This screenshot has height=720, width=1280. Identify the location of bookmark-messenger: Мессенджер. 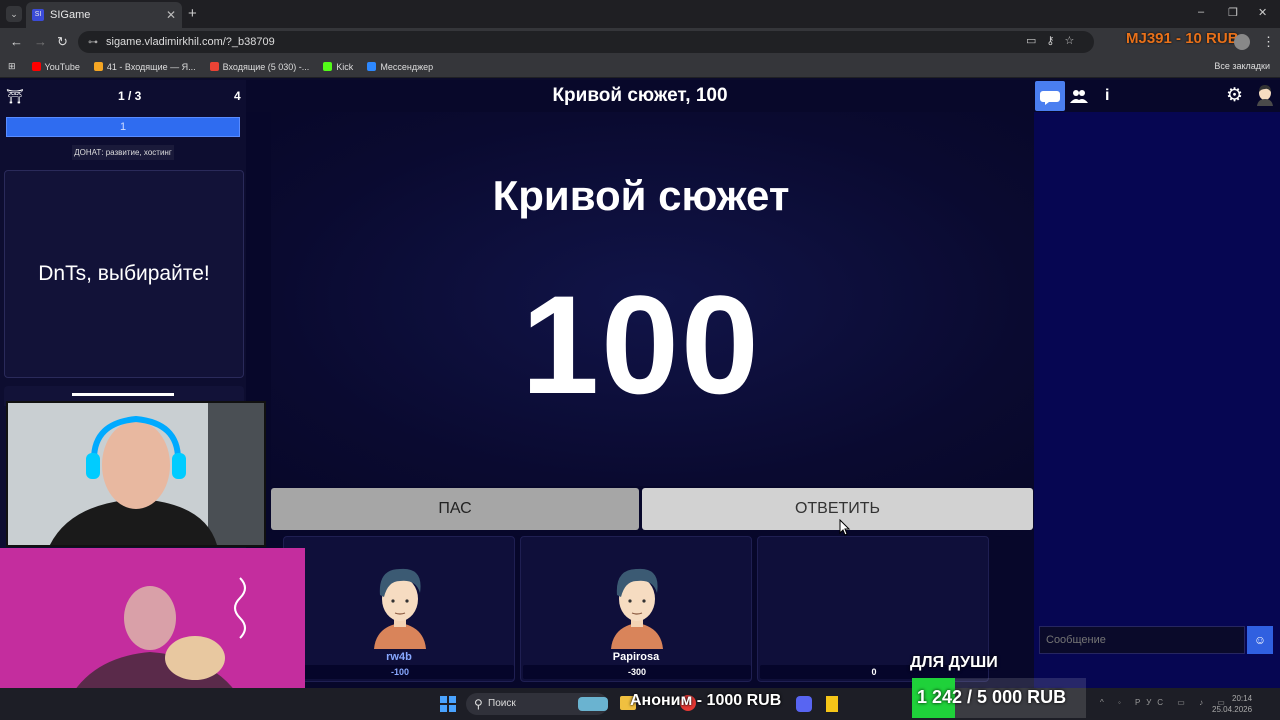
(400, 67).